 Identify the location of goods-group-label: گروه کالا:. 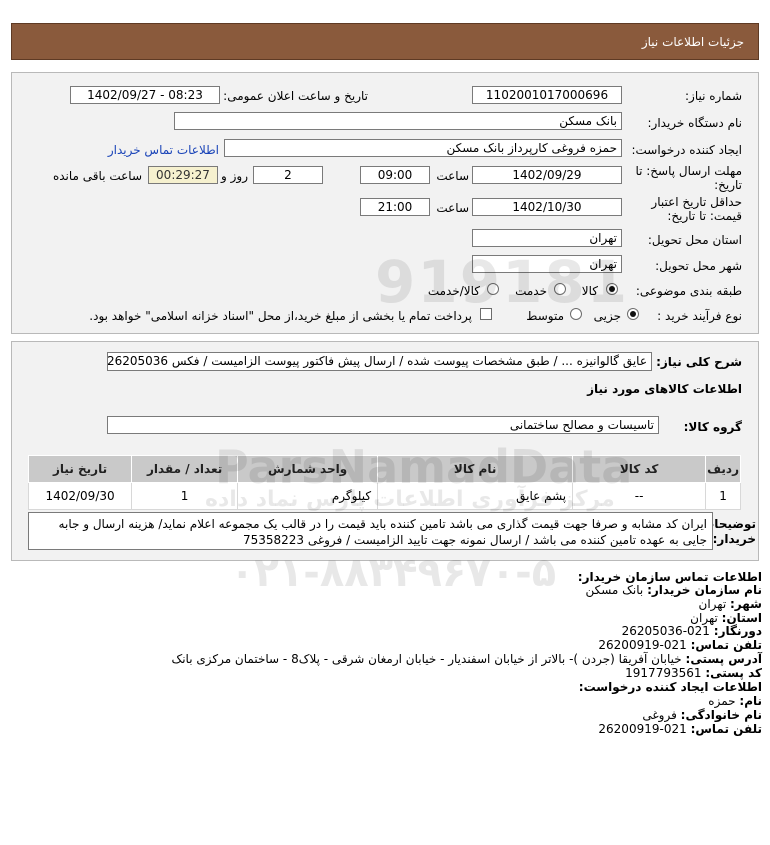
(712, 427).